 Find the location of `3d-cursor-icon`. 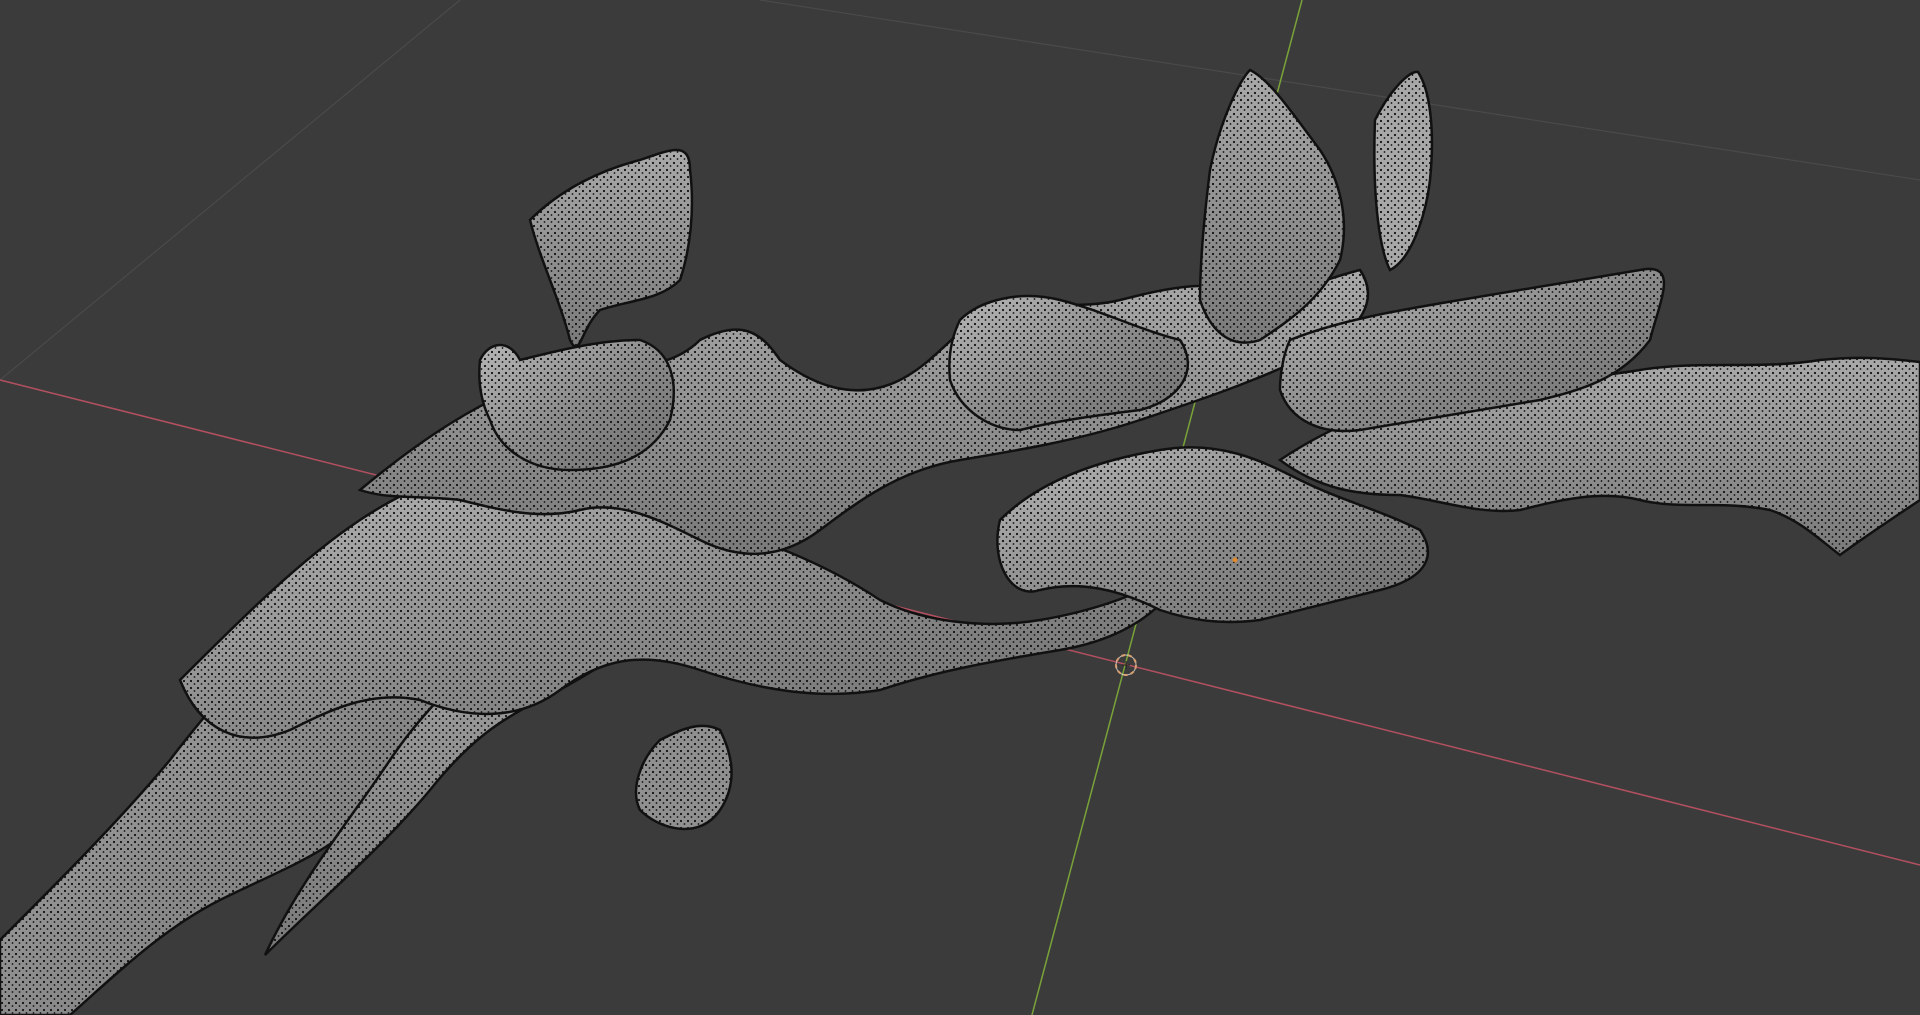

3d-cursor-icon is located at coordinates (1126, 665).